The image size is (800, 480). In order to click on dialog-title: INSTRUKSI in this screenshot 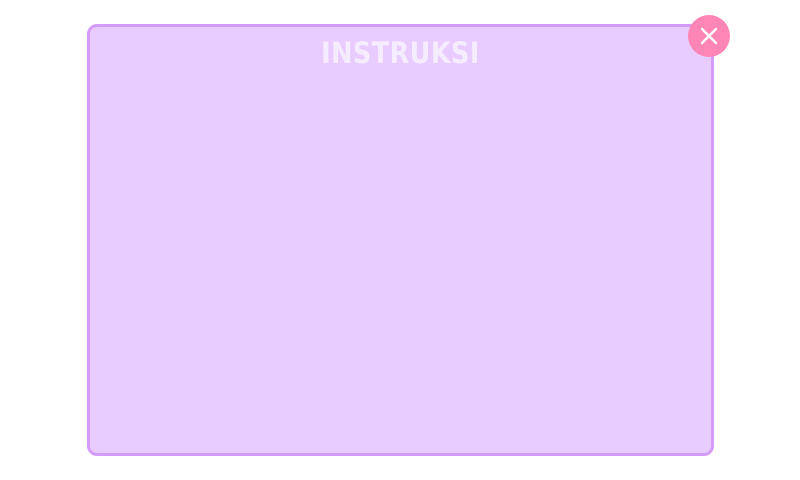, I will do `click(400, 53)`.